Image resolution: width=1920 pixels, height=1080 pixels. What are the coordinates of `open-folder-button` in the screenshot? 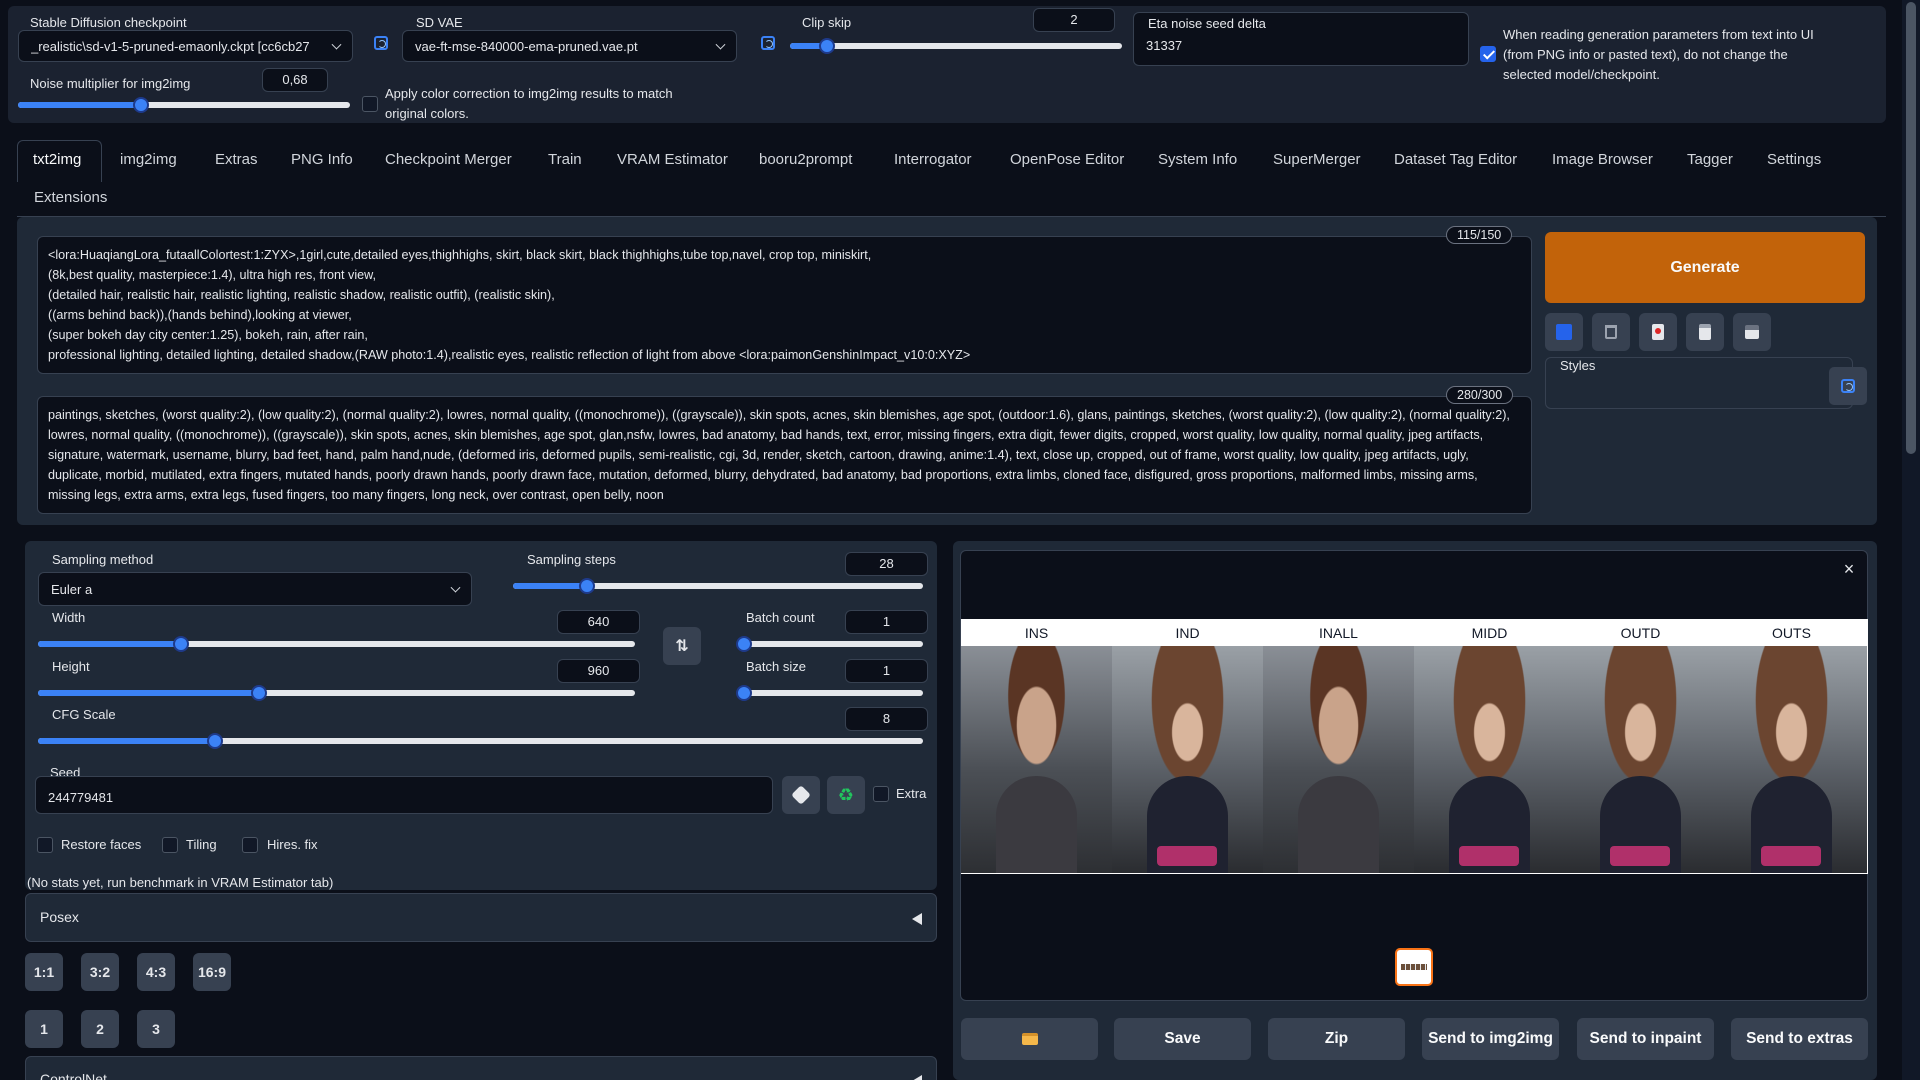 It's located at (1029, 1039).